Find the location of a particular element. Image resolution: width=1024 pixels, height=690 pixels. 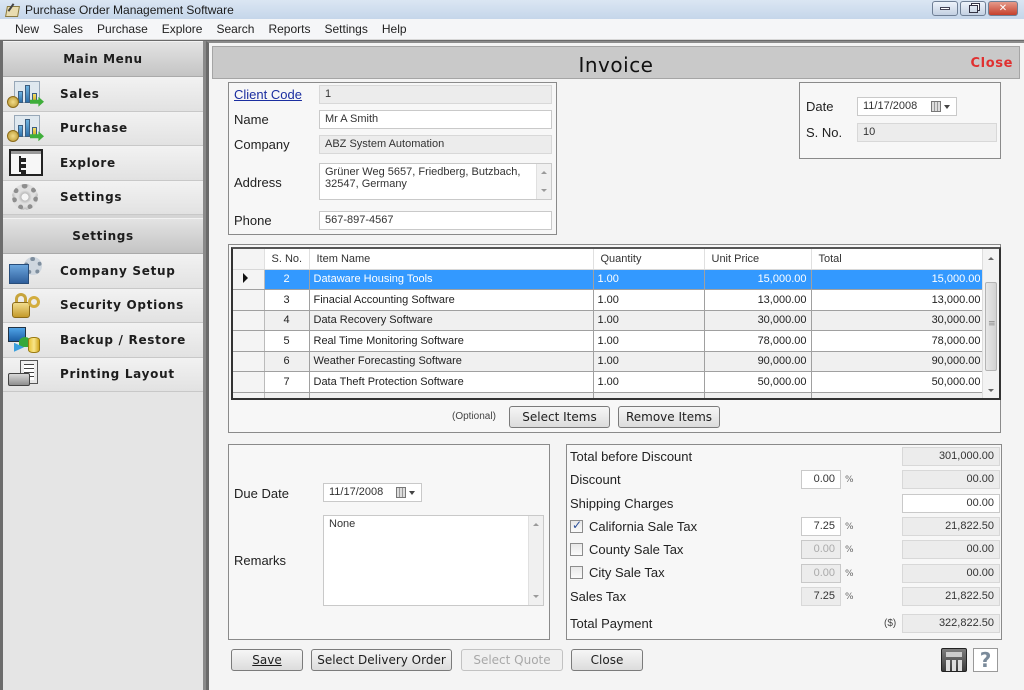

sidebar-item-explore: Explore is located at coordinates (103, 163).